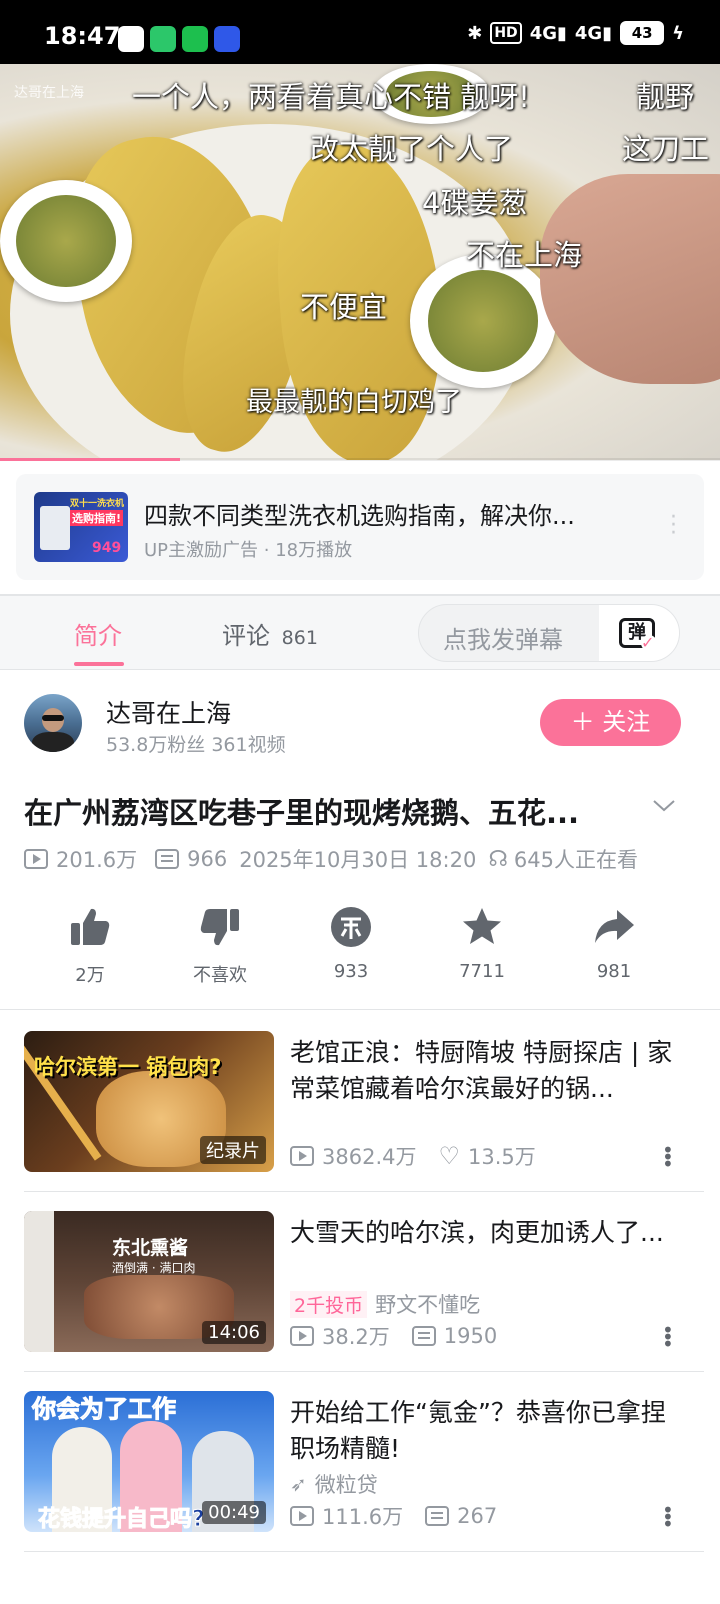  Describe the element at coordinates (344, 307) in the screenshot. I see `danmaku-text: 不便宜` at that location.